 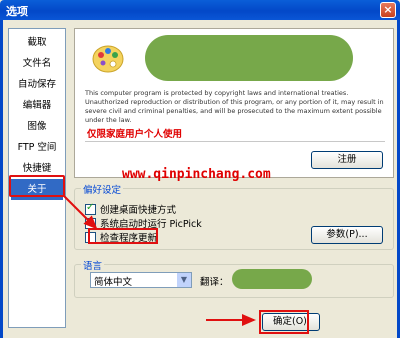 I want to click on window-frame-left, so click(x=1, y=179).